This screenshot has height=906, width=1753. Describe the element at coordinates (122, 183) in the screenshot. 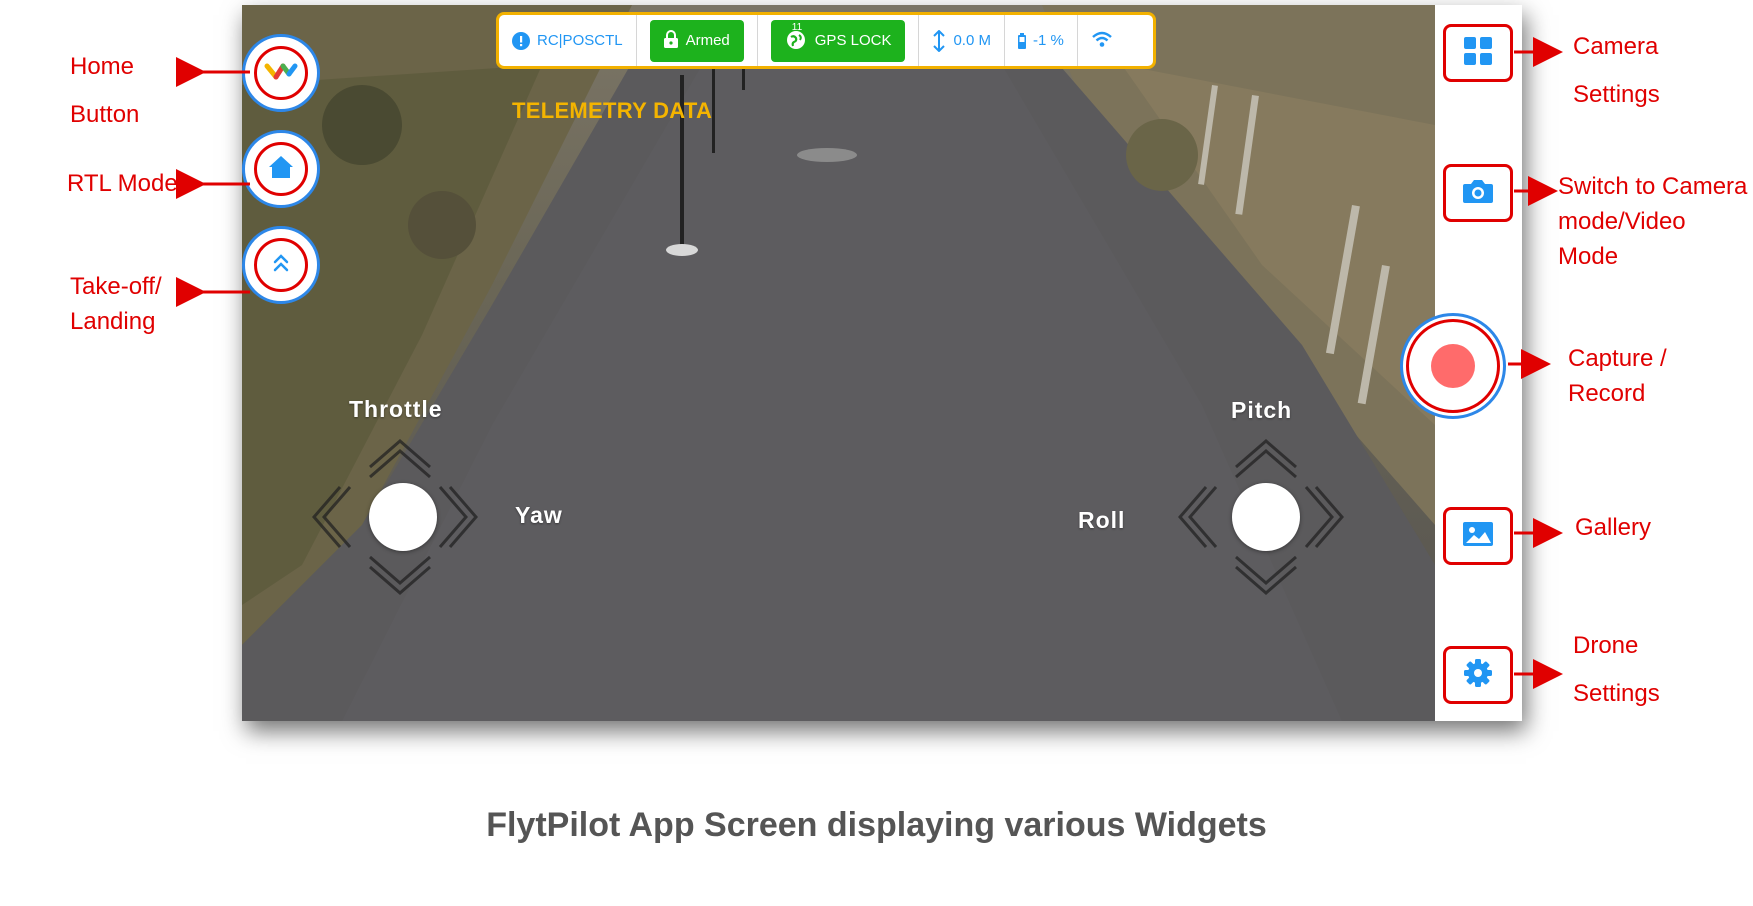

I see `annotation-rtl-mode: RTL Mode` at that location.